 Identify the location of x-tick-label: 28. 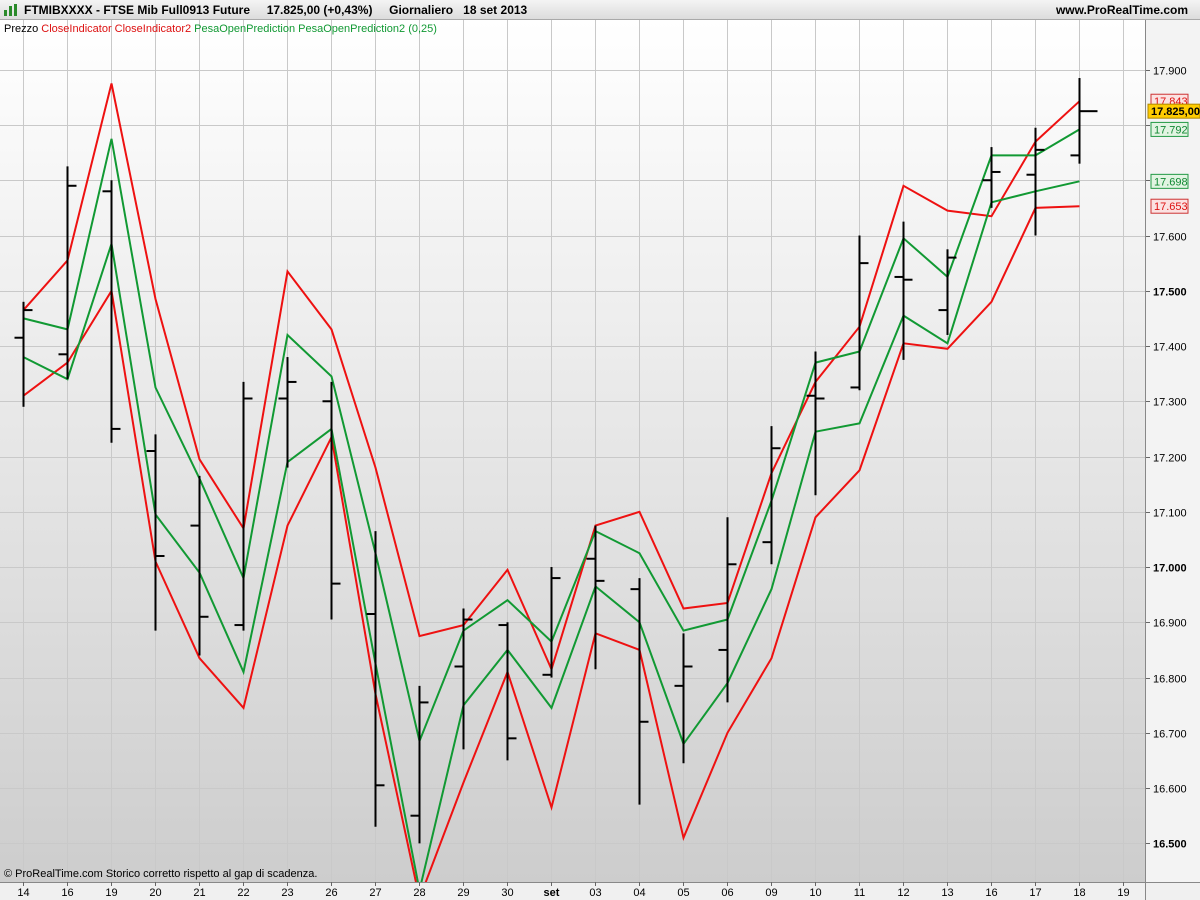
(419, 893).